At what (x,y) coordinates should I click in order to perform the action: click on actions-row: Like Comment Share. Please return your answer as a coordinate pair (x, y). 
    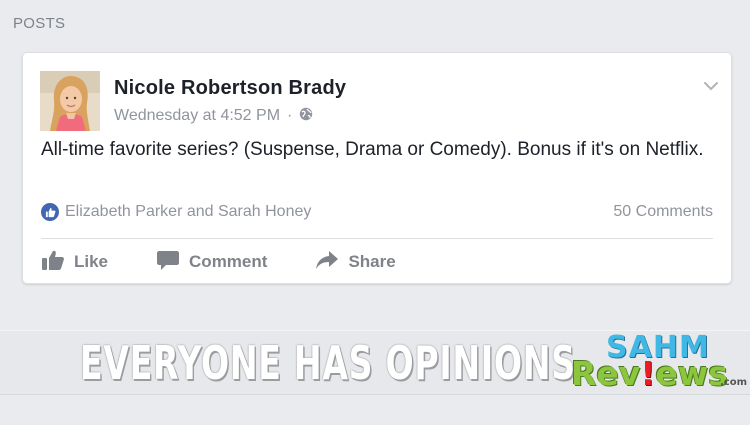
    Looking at the image, I should click on (218, 262).